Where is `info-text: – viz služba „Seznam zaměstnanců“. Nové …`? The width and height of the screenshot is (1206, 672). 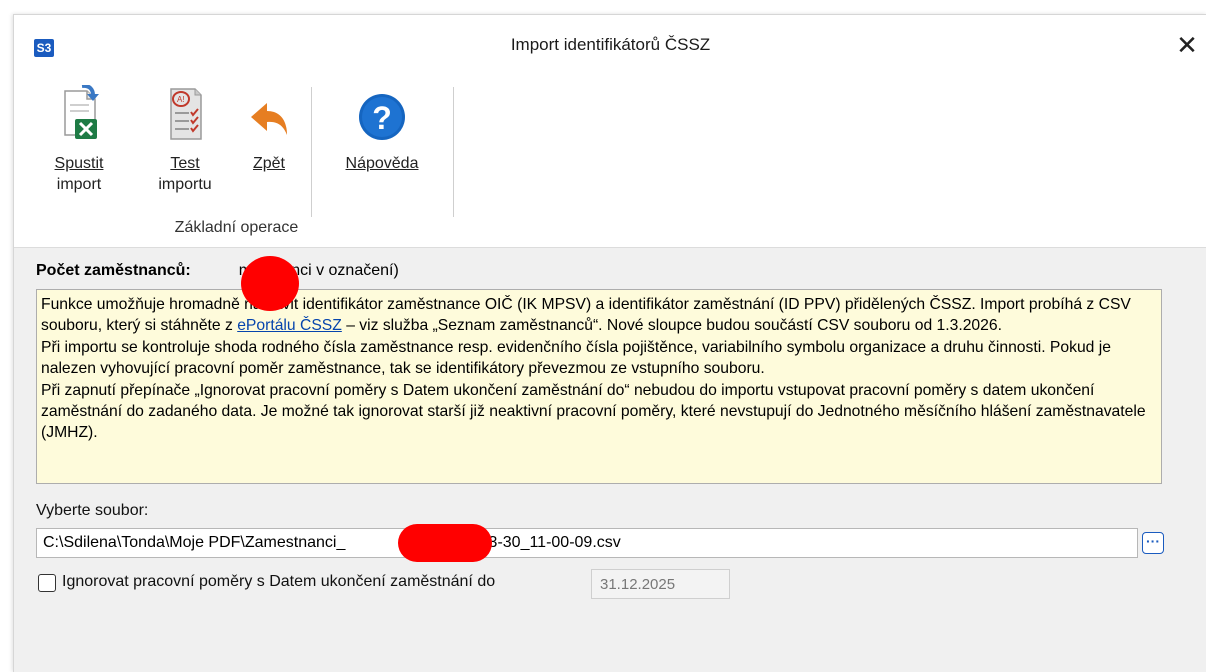
info-text: – viz služba „Seznam zaměstnanců“. Nové … is located at coordinates (671, 326).